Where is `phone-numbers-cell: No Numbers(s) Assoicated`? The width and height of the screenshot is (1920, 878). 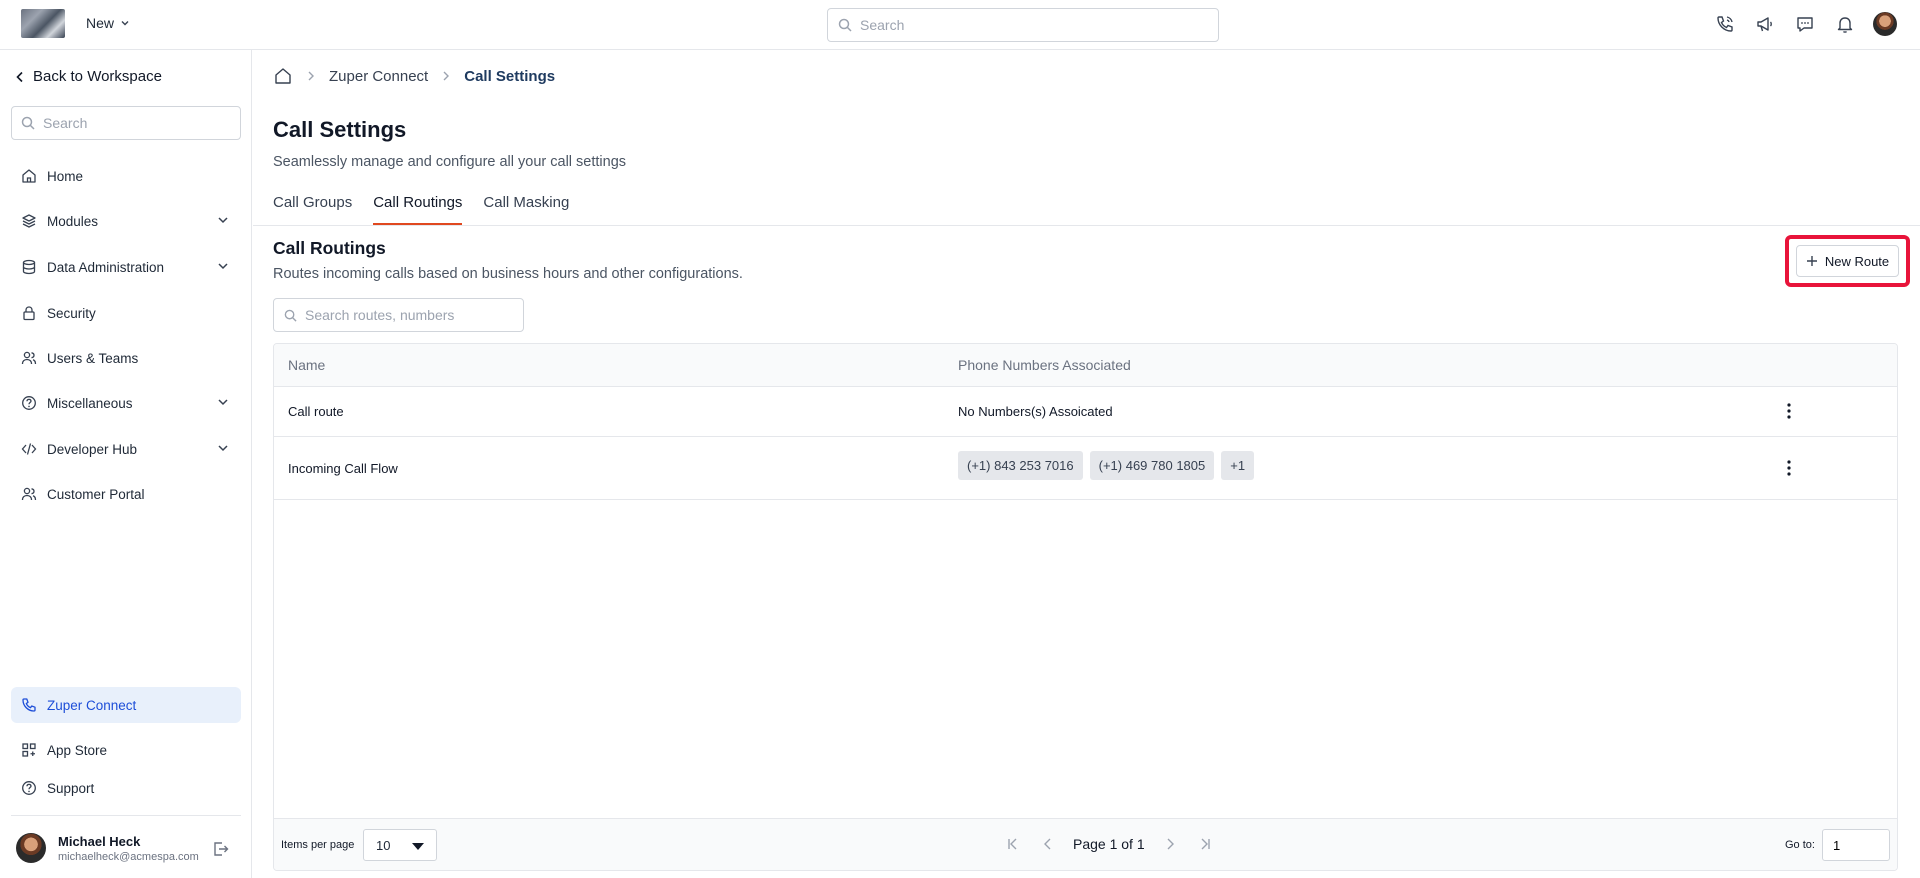 phone-numbers-cell: No Numbers(s) Assoicated is located at coordinates (1035, 411).